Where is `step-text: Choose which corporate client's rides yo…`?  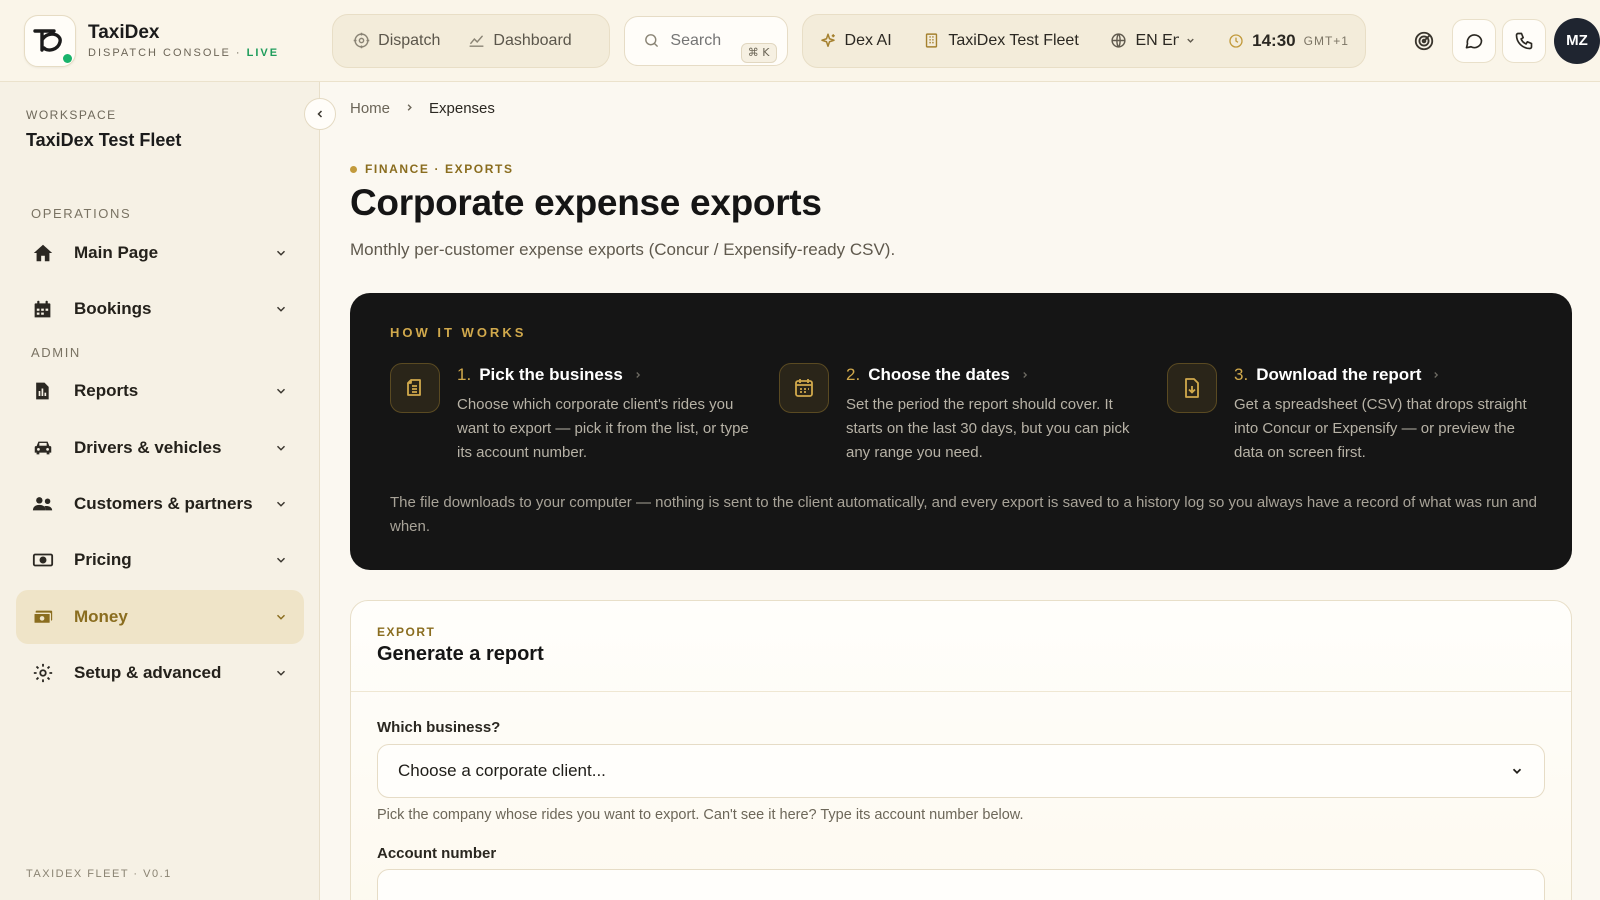
step-text: Choose which corporate client's rides yo… is located at coordinates (603, 428).